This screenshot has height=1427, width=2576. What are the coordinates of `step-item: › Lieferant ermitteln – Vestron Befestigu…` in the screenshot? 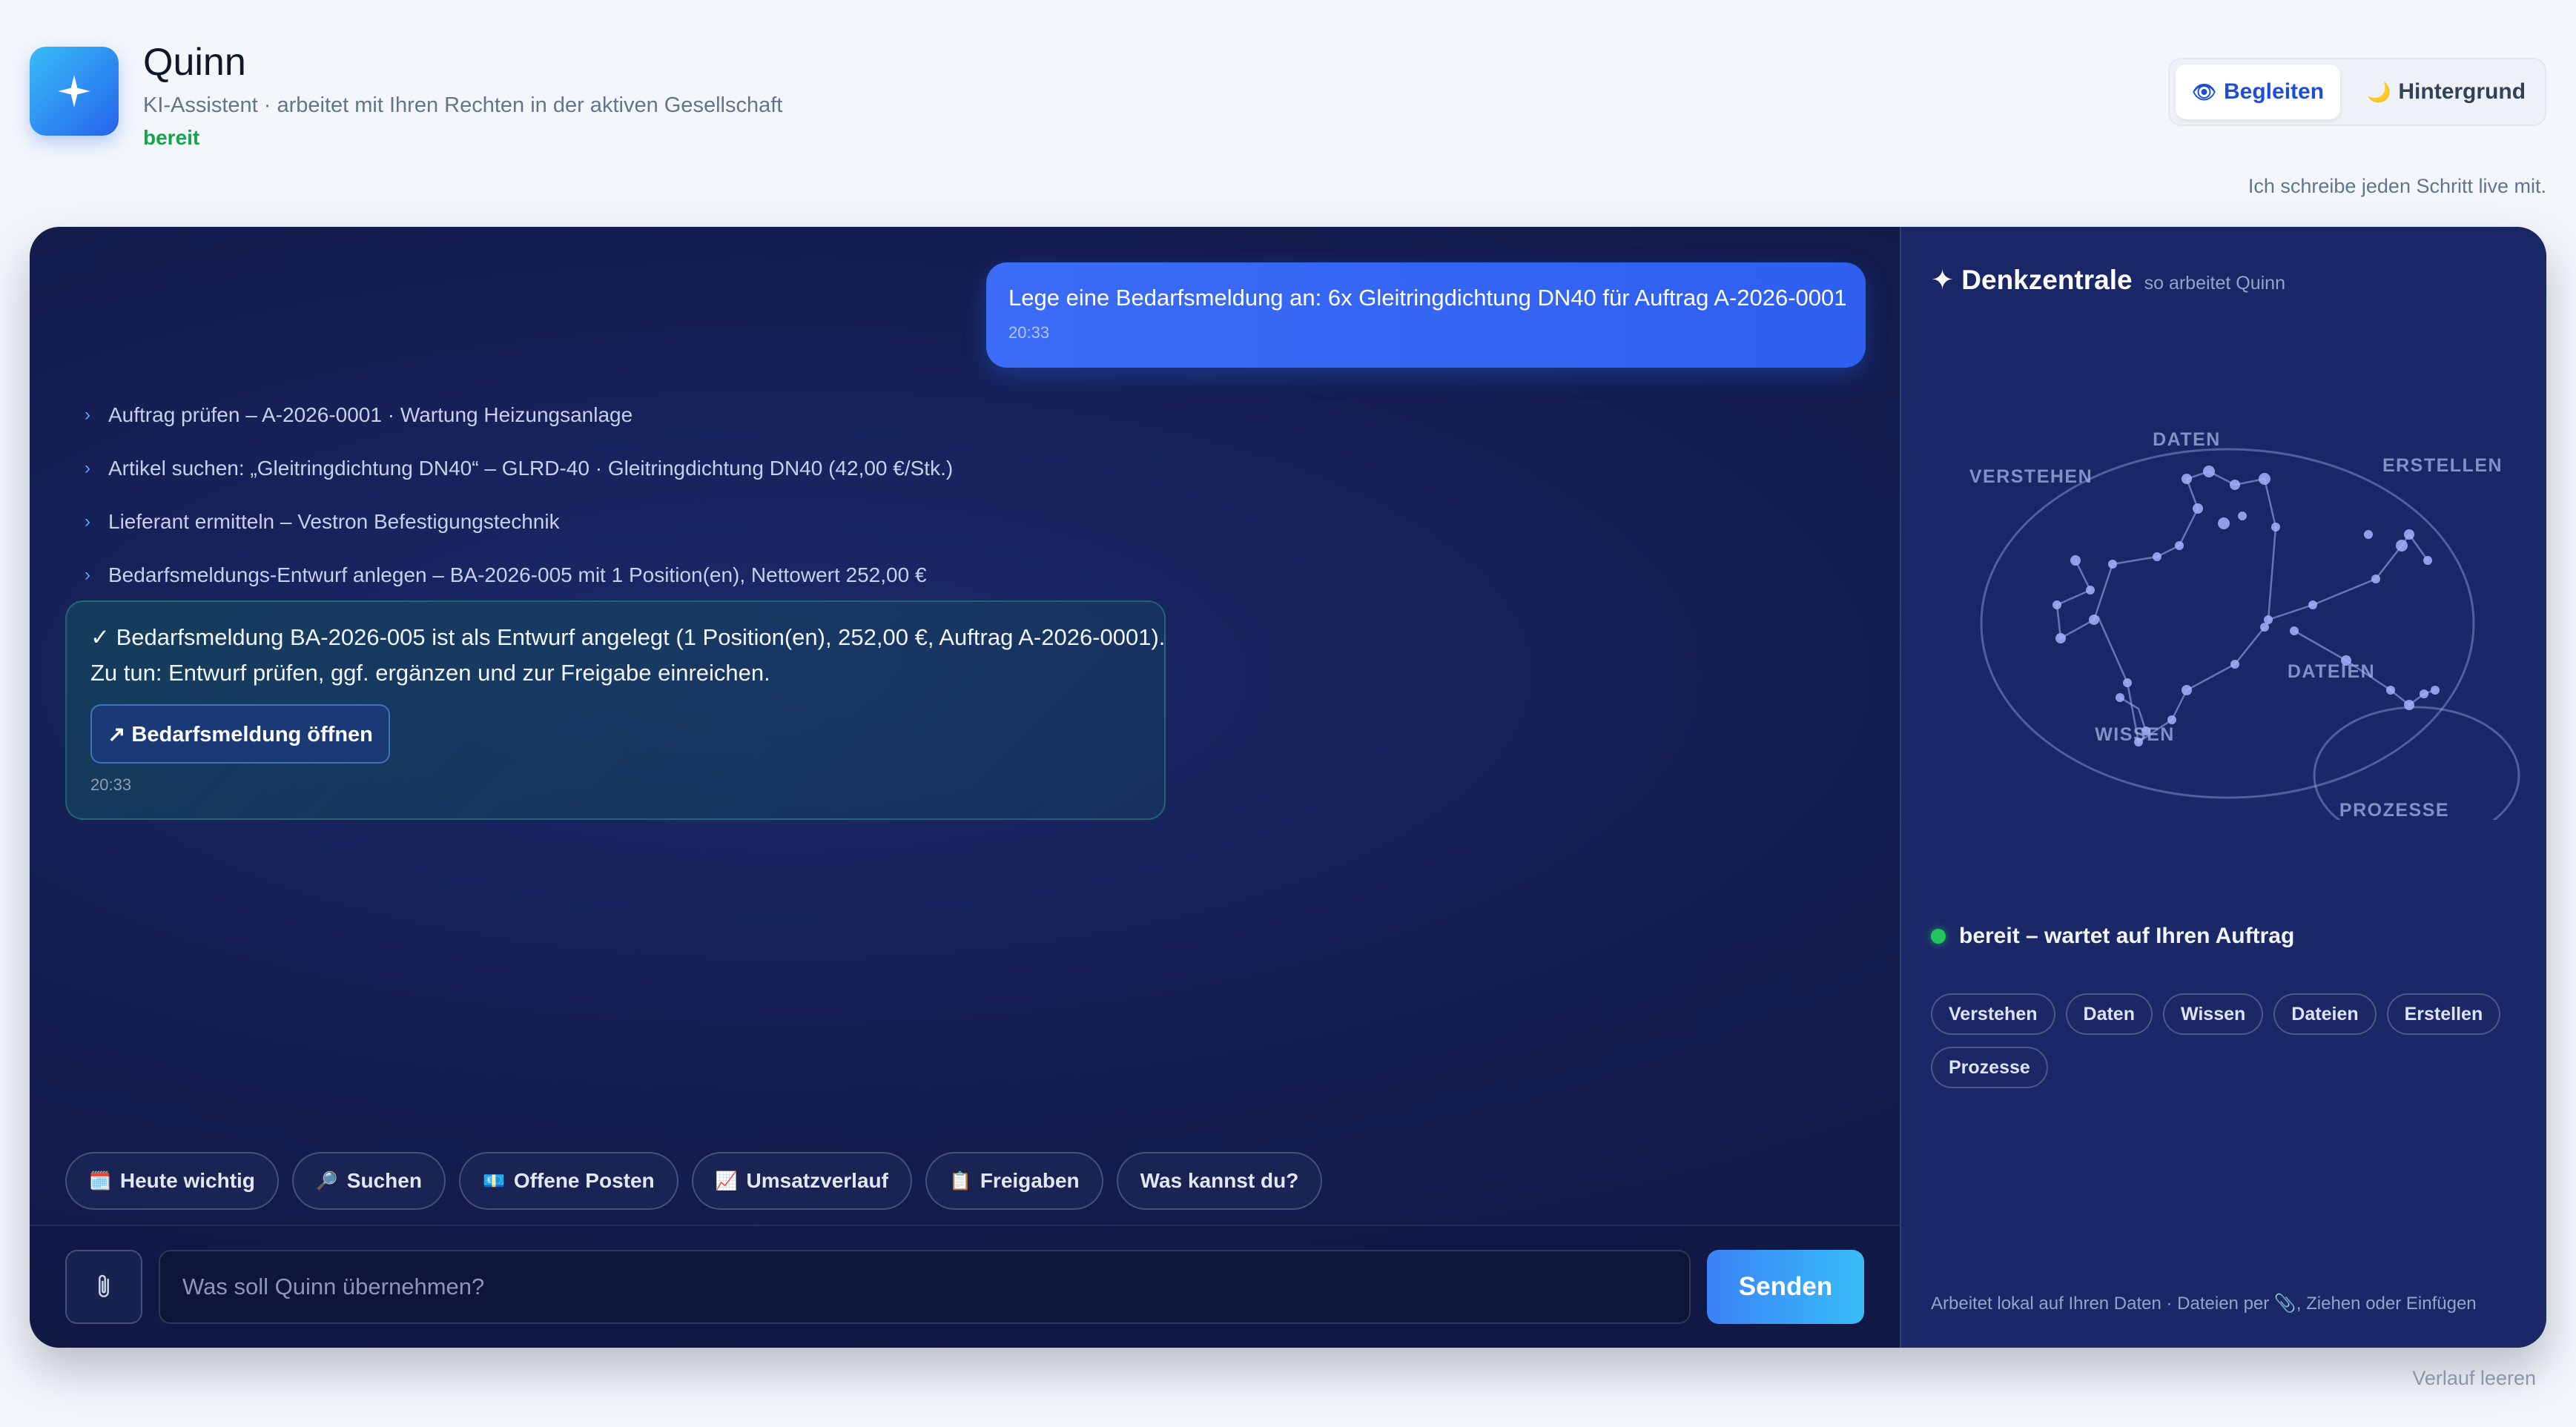 It's located at (519, 522).